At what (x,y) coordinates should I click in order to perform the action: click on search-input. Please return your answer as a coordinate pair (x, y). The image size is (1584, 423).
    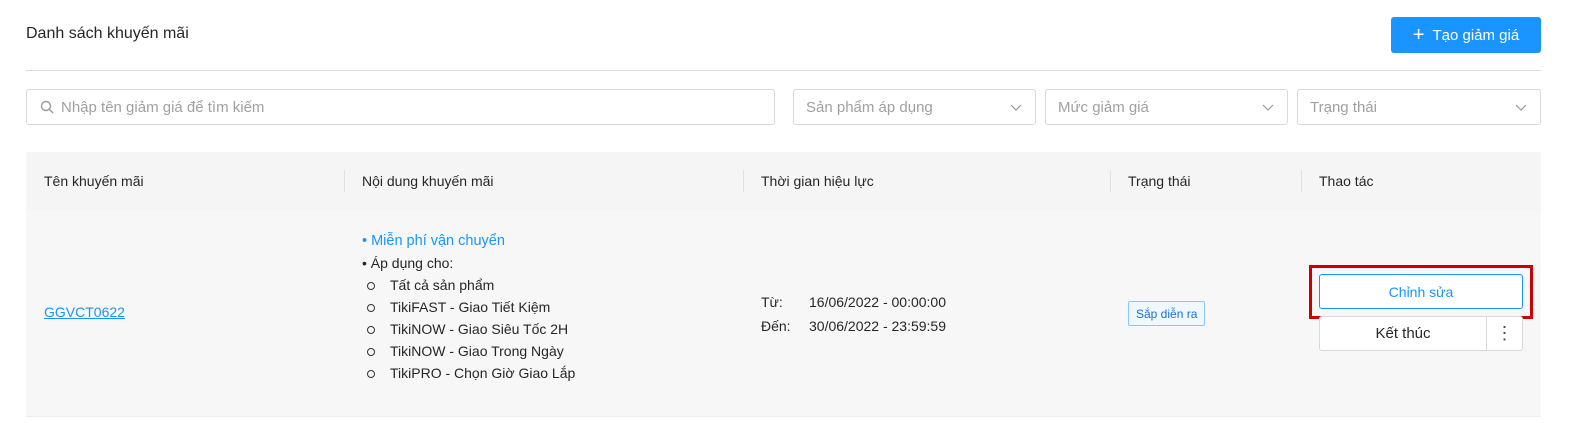
    Looking at the image, I should click on (401, 107).